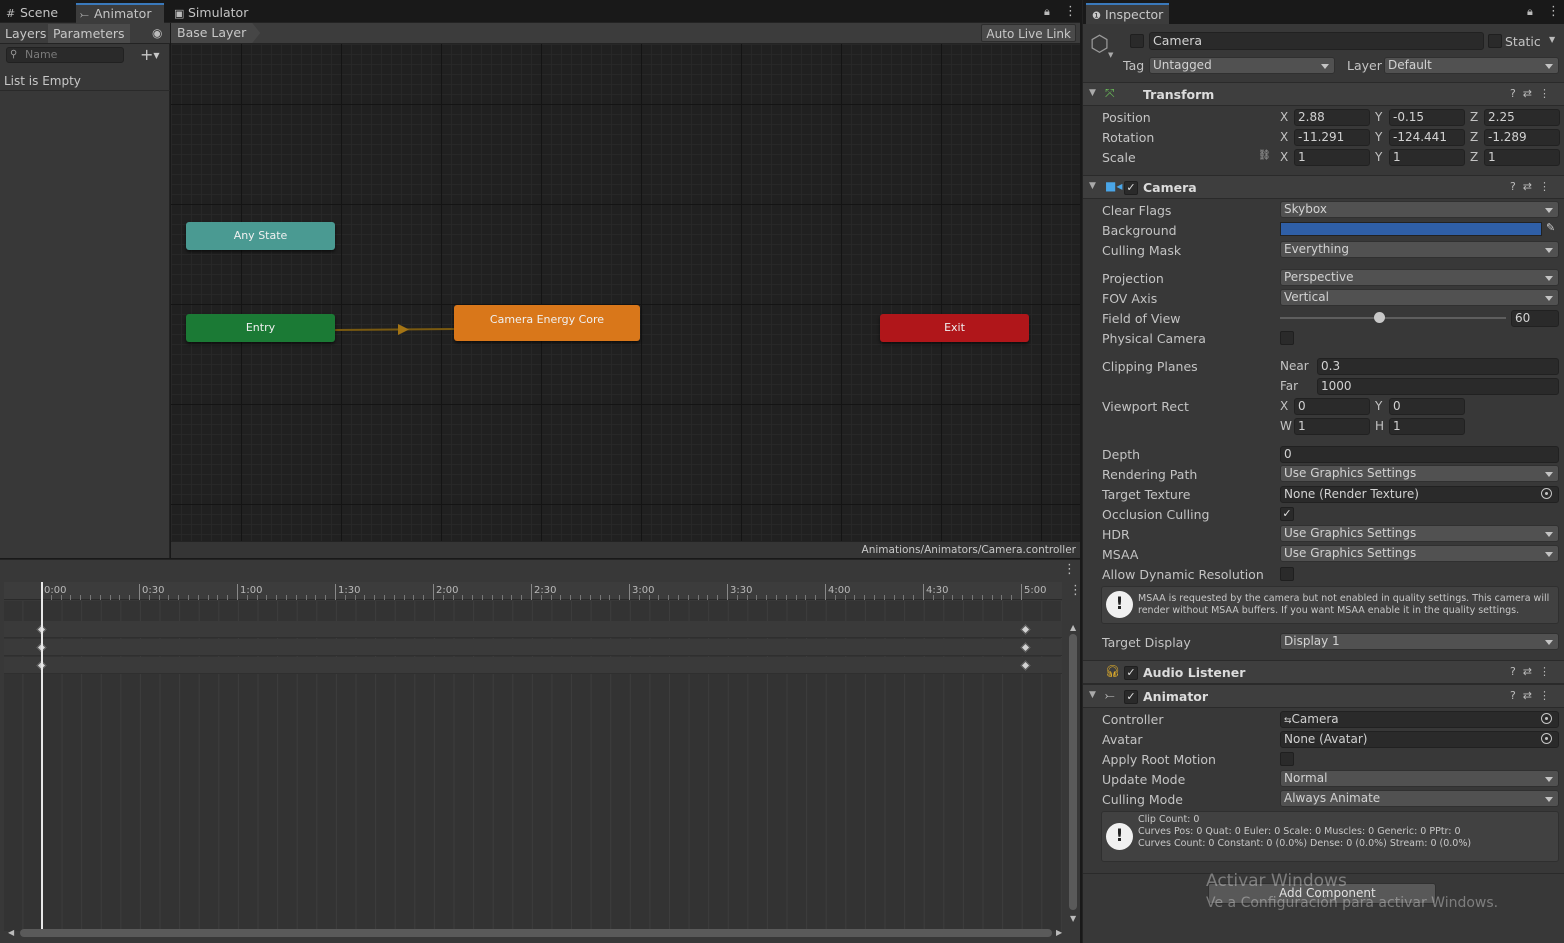 The width and height of the screenshot is (1564, 943). I want to click on gameobject-active-checkbox, so click(1137, 41).